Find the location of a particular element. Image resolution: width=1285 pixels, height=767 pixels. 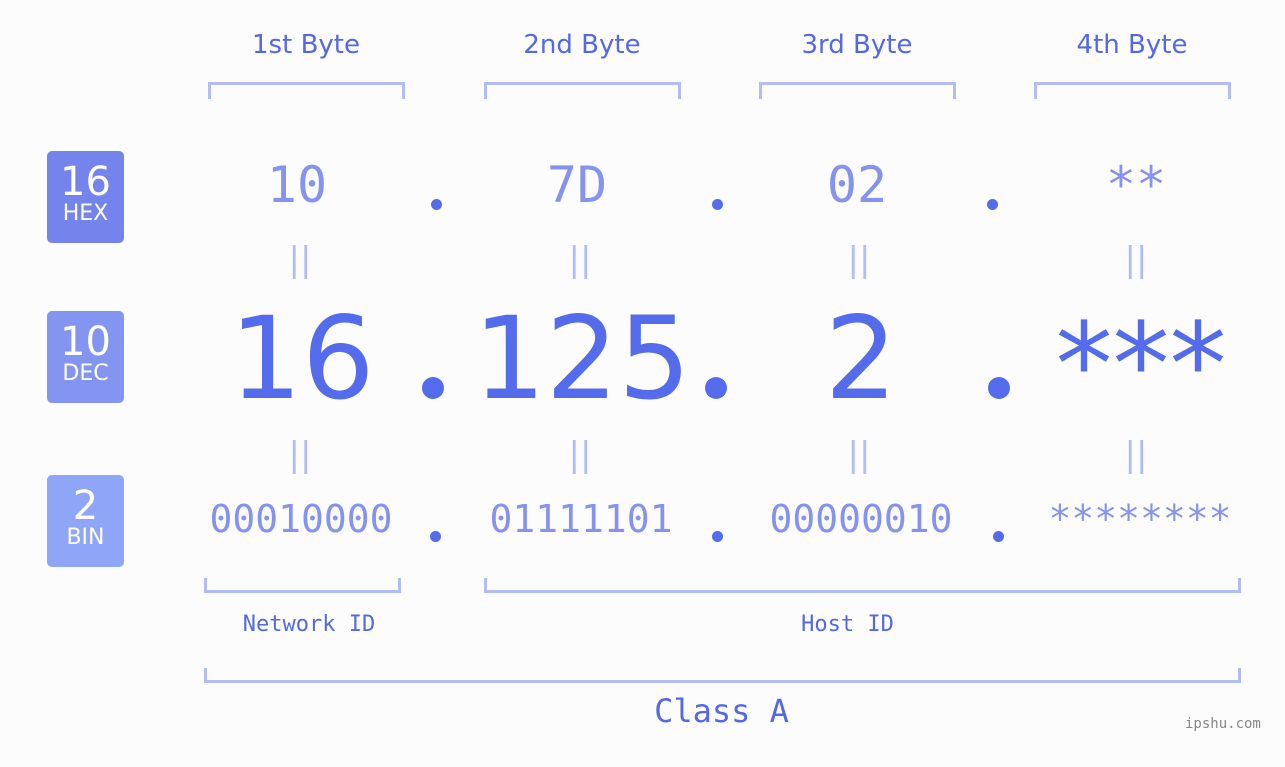

watermark: ipshu.com is located at coordinates (1223, 724).